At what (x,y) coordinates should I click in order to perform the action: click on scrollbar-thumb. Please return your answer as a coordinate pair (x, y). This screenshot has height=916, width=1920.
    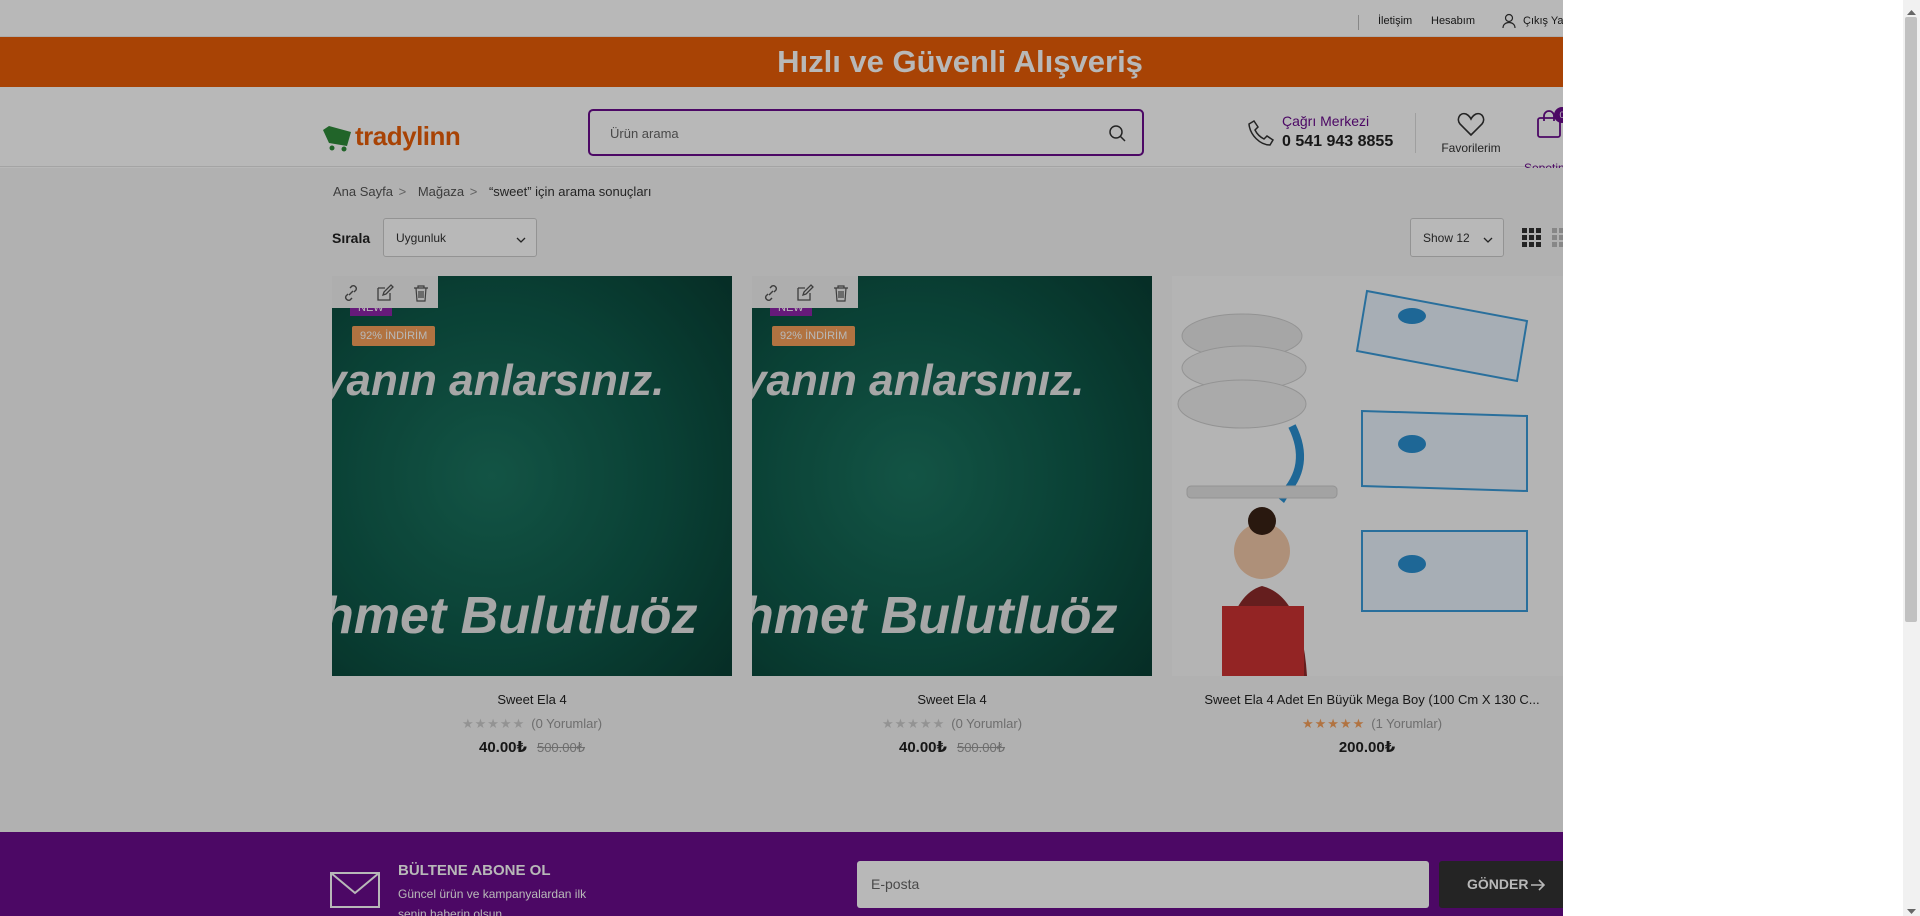
    Looking at the image, I should click on (1911, 319).